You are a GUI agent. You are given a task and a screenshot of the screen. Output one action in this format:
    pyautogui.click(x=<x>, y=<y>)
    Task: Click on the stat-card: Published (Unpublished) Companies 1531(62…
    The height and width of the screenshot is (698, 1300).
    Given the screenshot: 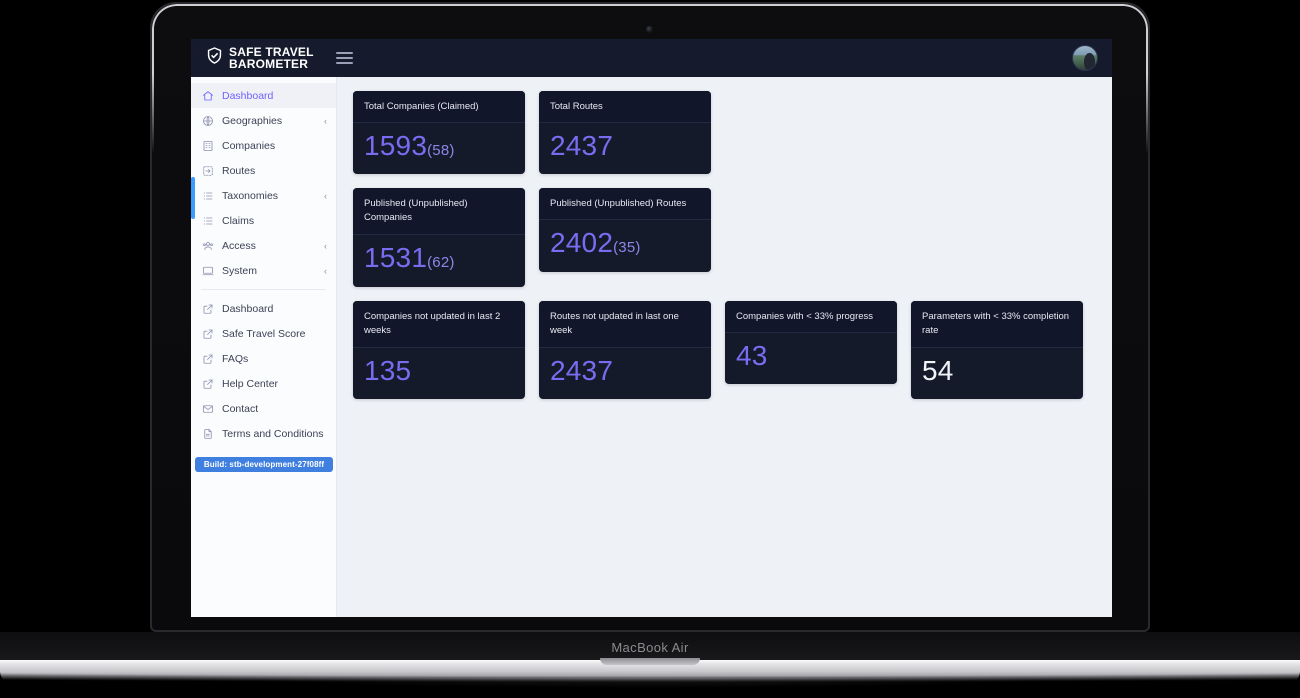 What is the action you would take?
    pyautogui.click(x=439, y=237)
    